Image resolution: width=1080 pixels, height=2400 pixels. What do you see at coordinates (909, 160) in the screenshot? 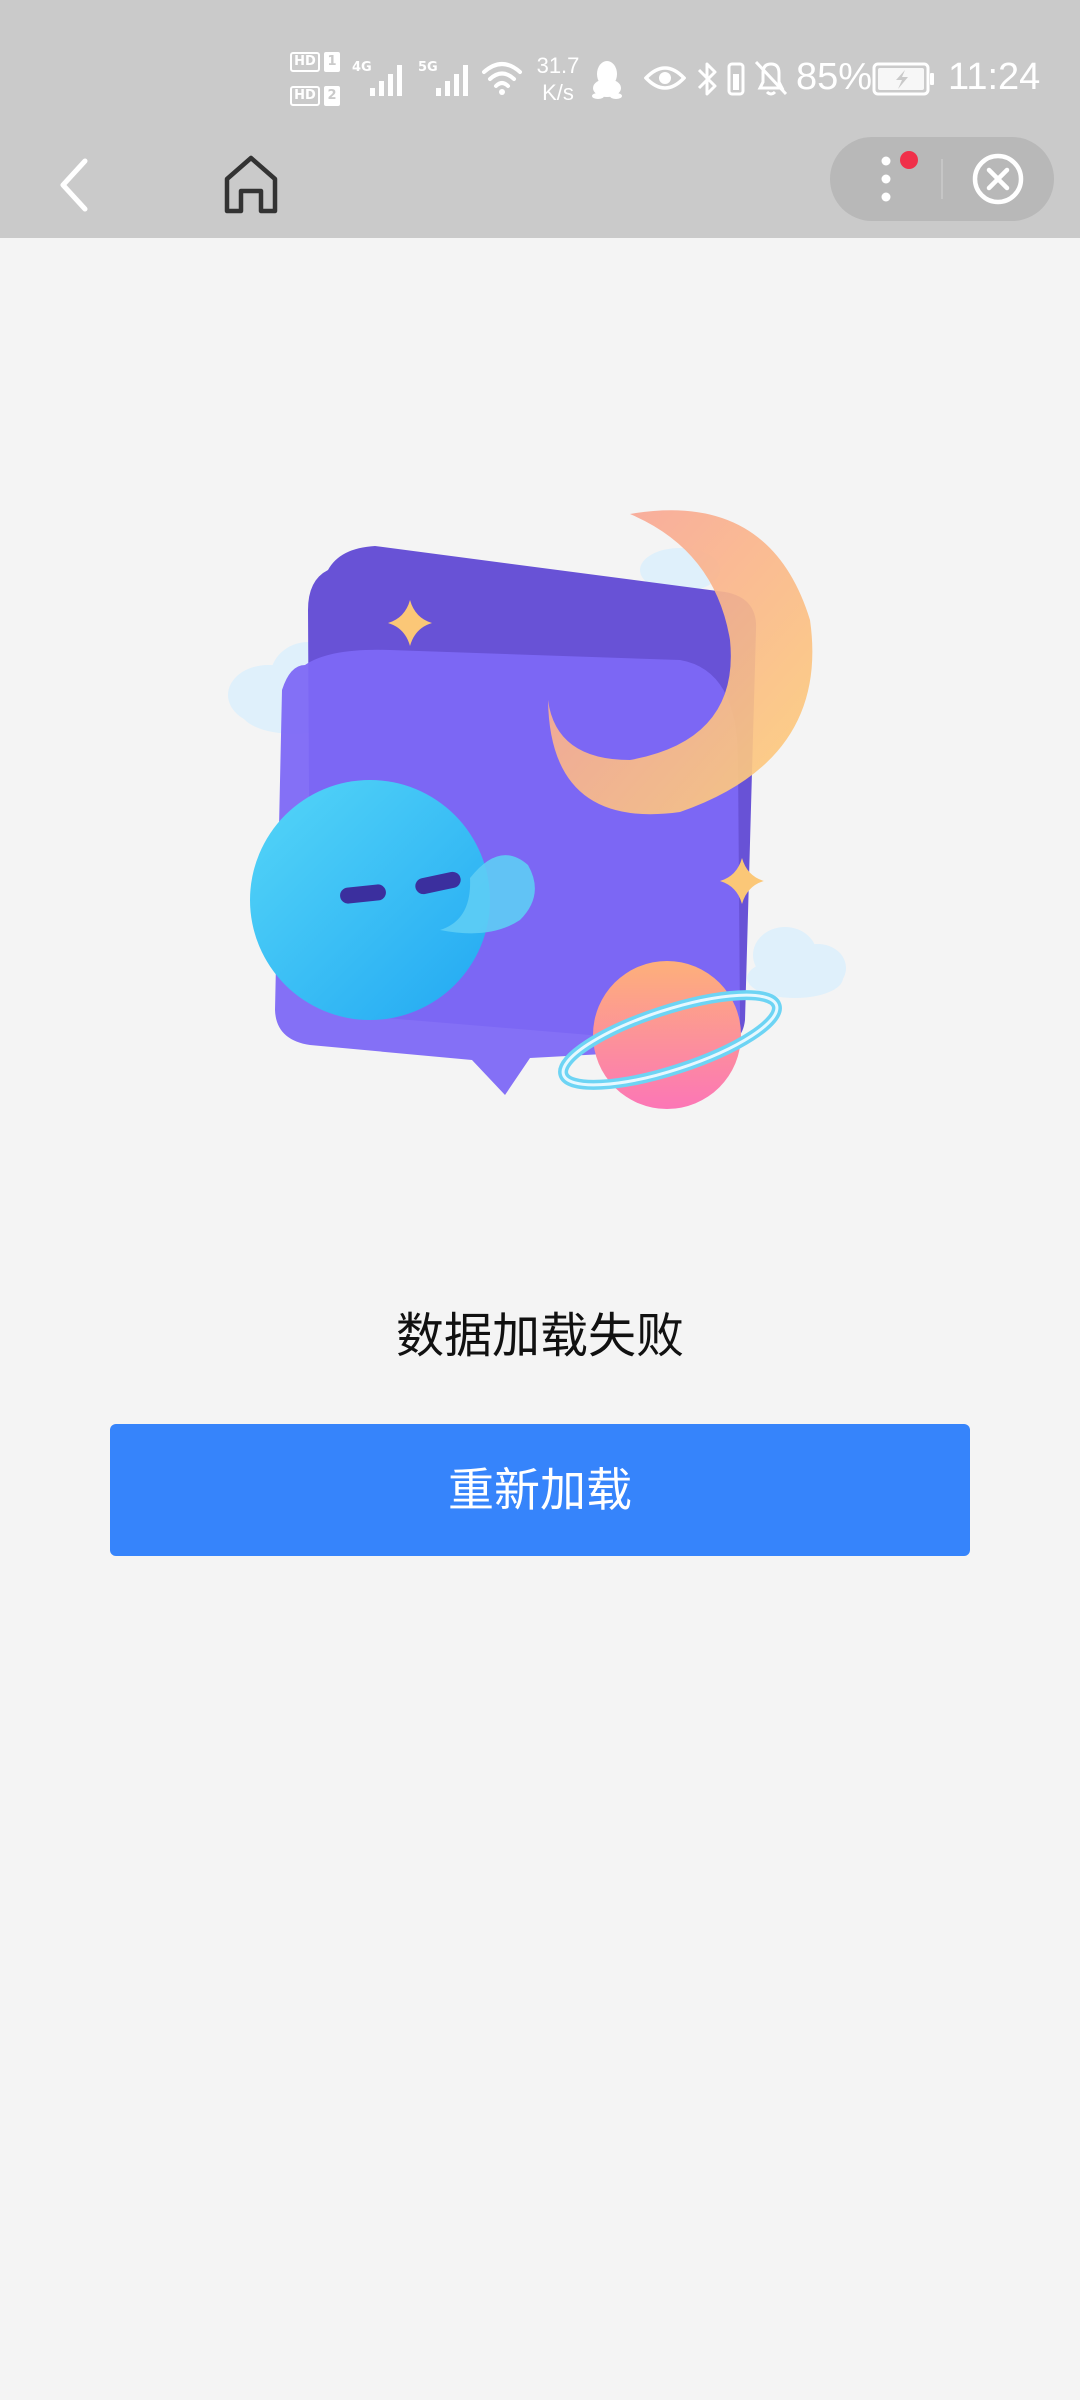
I see `notification-dot` at bounding box center [909, 160].